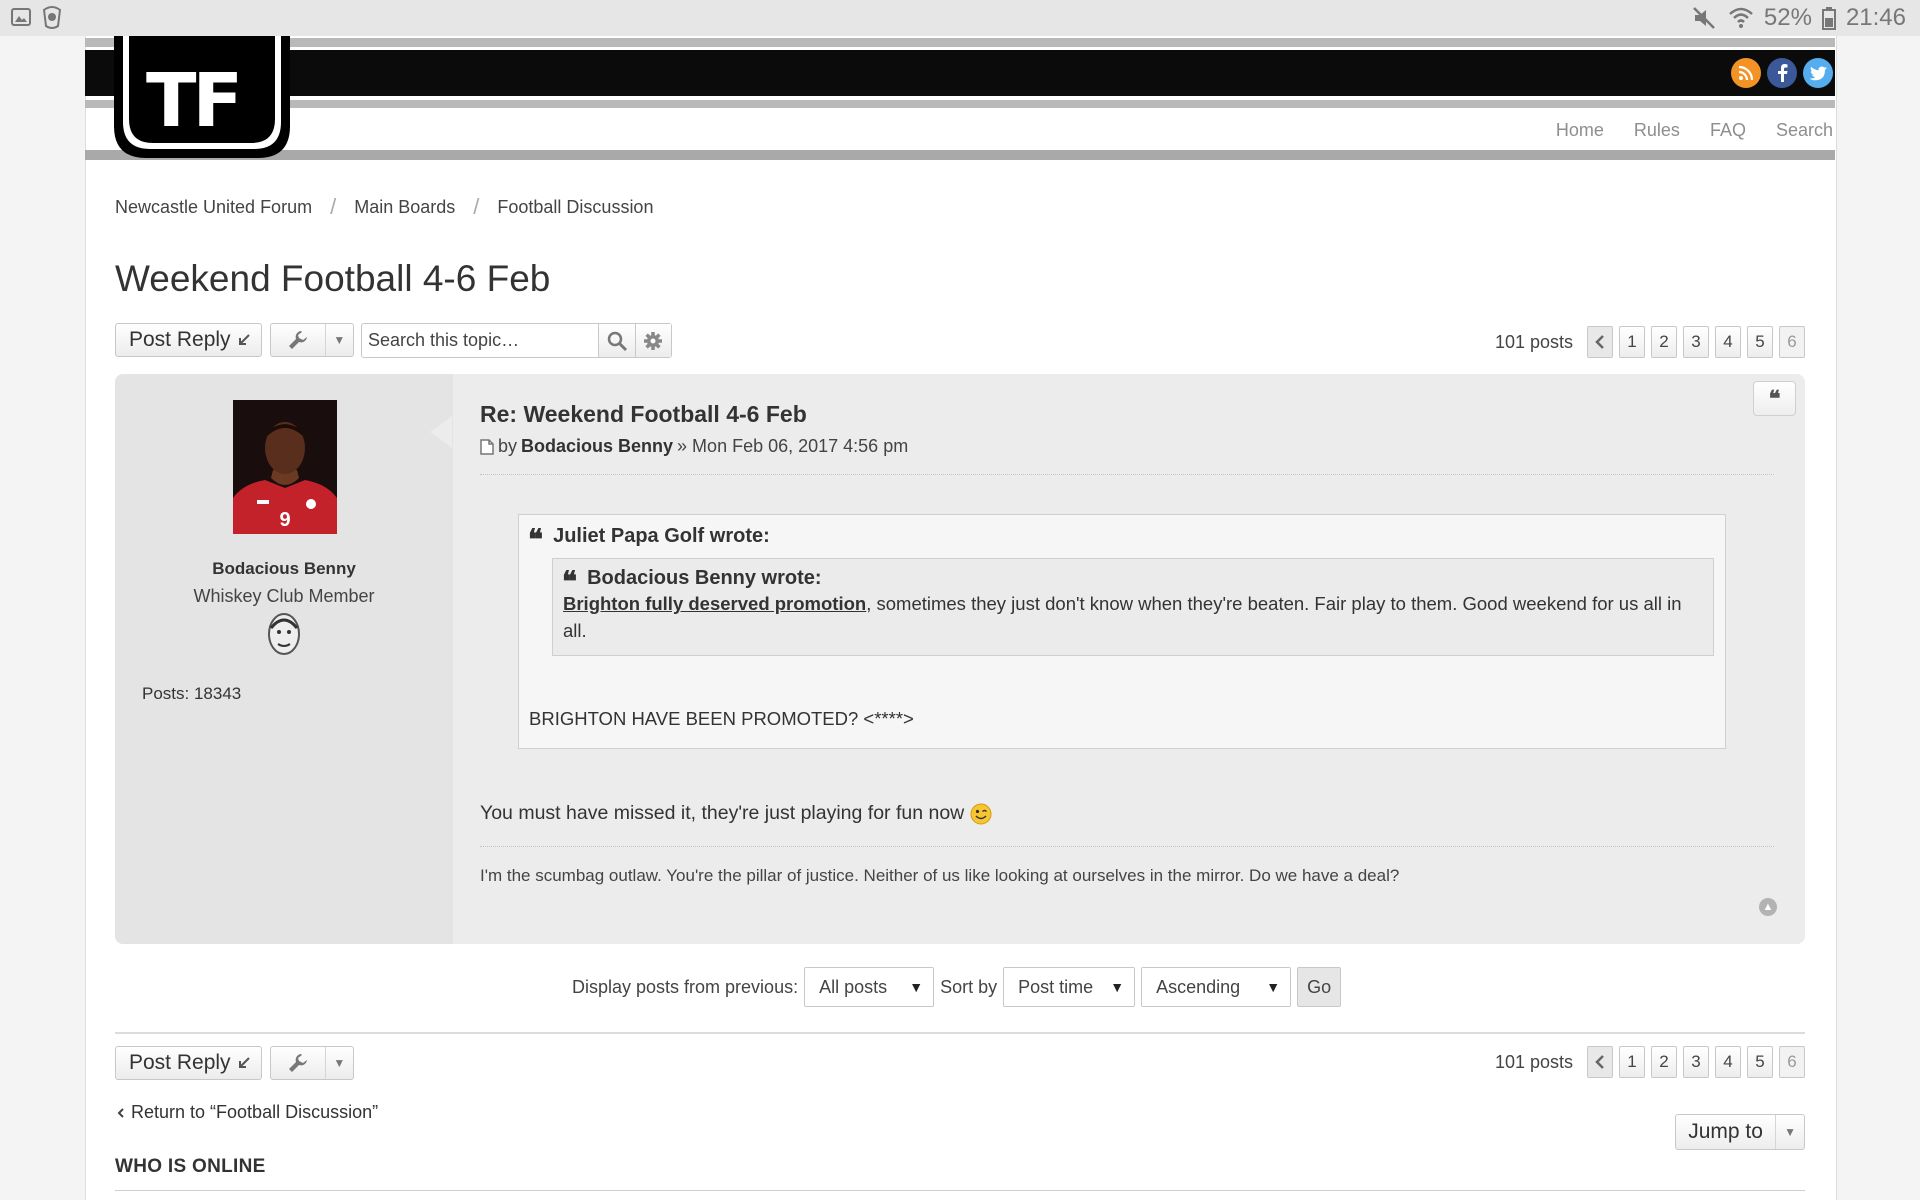 This screenshot has width=1920, height=1200. I want to click on go-button: Go, so click(1319, 987).